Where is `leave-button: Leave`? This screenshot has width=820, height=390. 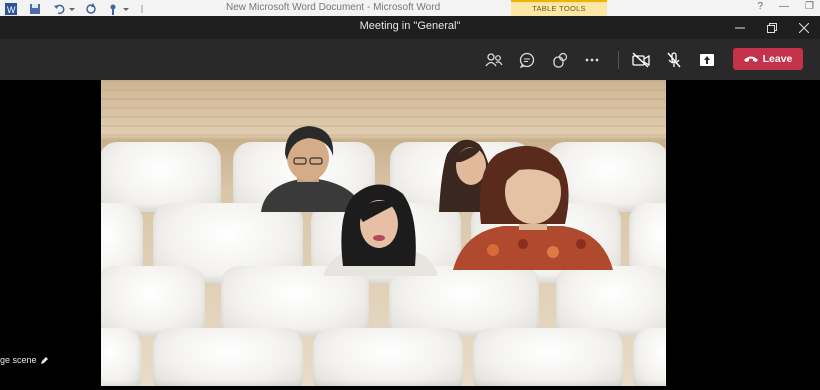 leave-button: Leave is located at coordinates (768, 59).